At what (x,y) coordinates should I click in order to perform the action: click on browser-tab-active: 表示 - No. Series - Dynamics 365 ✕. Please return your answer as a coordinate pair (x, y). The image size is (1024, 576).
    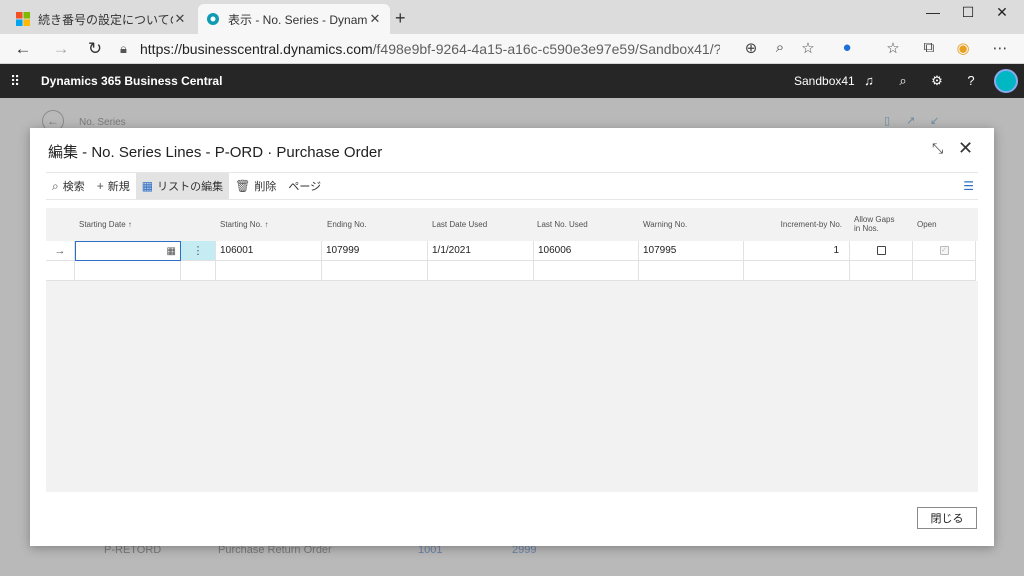
    Looking at the image, I should click on (294, 19).